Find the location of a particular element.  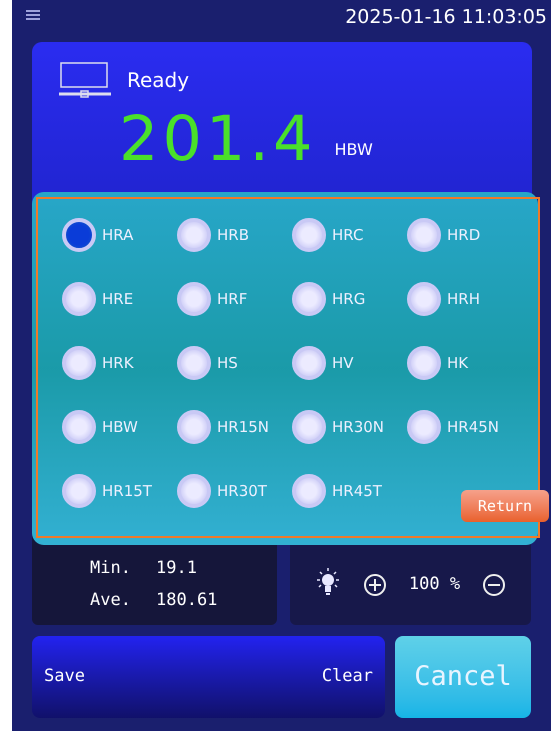

clear-button: Clear is located at coordinates (347, 677).